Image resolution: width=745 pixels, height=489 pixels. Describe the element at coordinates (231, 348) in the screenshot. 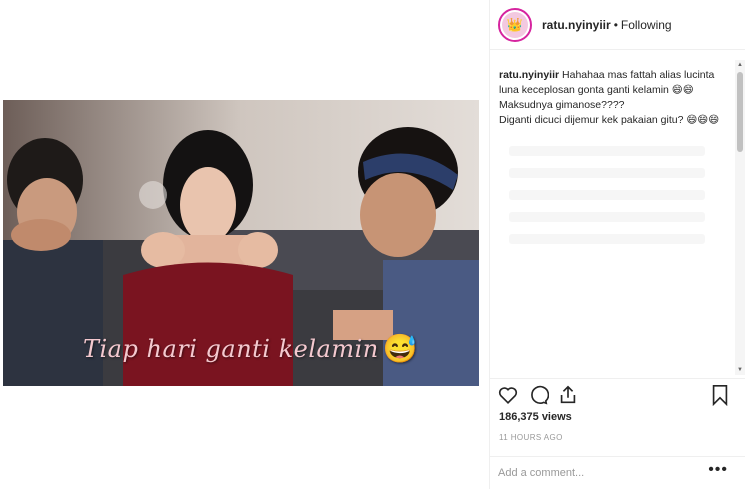

I see `overlay-text: Tiap hari ganti kelamin` at that location.